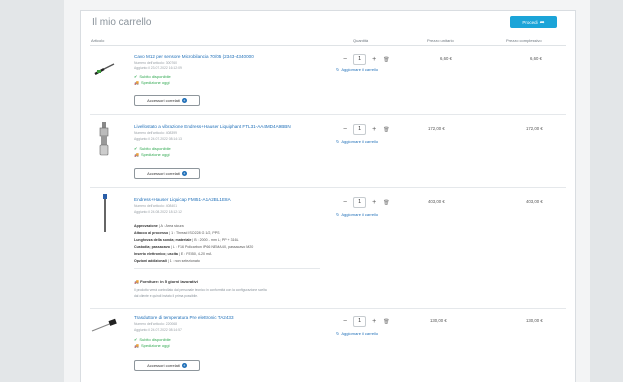 The width and height of the screenshot is (623, 382). Describe the element at coordinates (158, 68) in the screenshot. I see `added-date: Aggiunto il 23.07.2022 16:12:09` at that location.